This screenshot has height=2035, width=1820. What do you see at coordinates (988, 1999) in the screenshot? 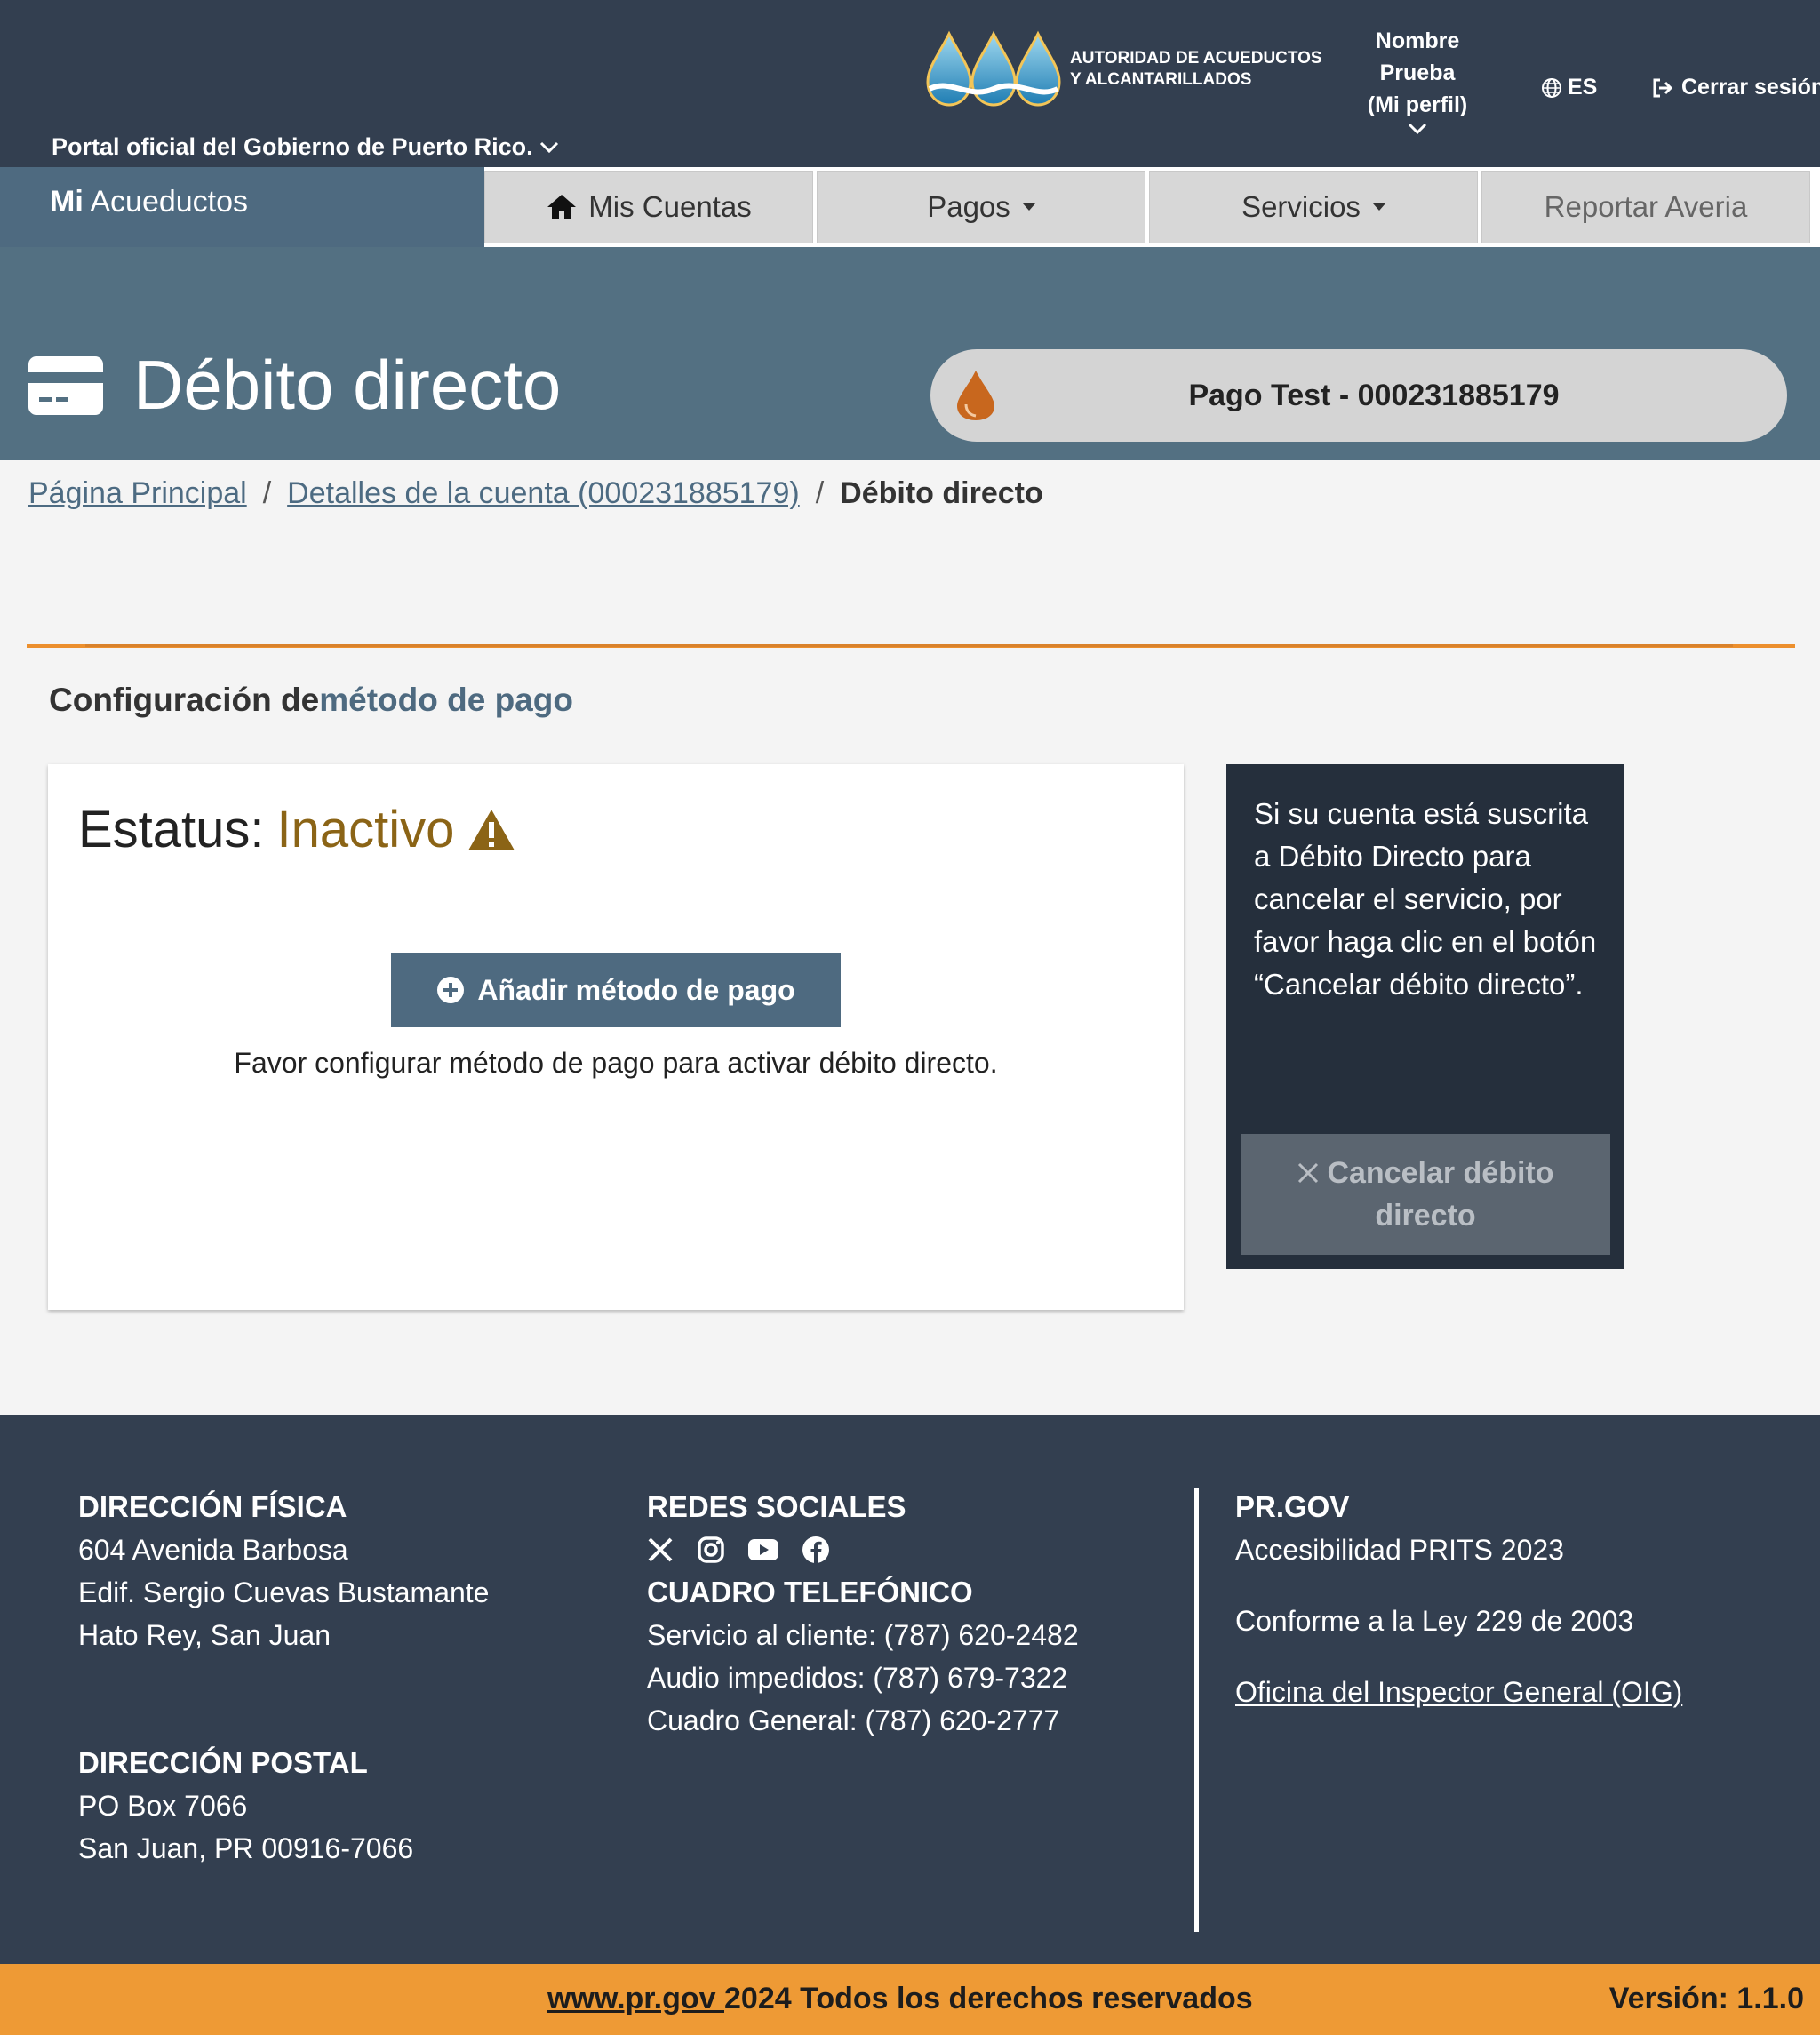
I see `copyright-text: 2024 Todos los derechos reservados` at bounding box center [988, 1999].